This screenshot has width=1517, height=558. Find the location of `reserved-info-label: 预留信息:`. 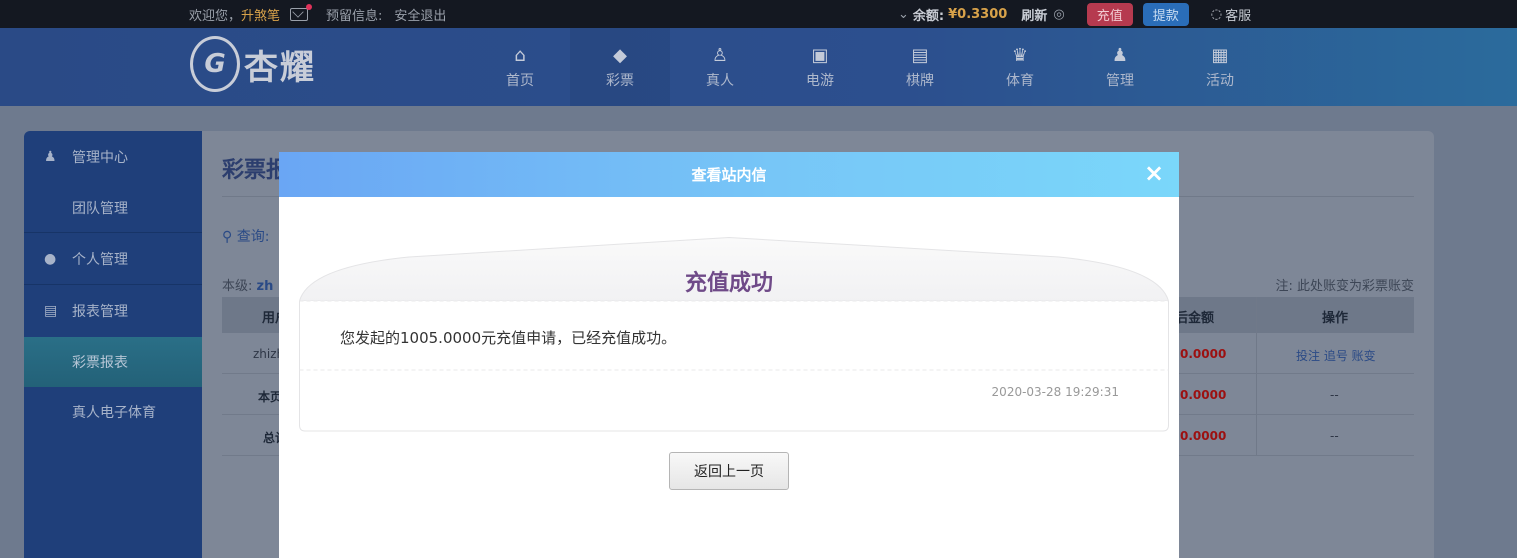

reserved-info-label: 预留信息: is located at coordinates (354, 16).